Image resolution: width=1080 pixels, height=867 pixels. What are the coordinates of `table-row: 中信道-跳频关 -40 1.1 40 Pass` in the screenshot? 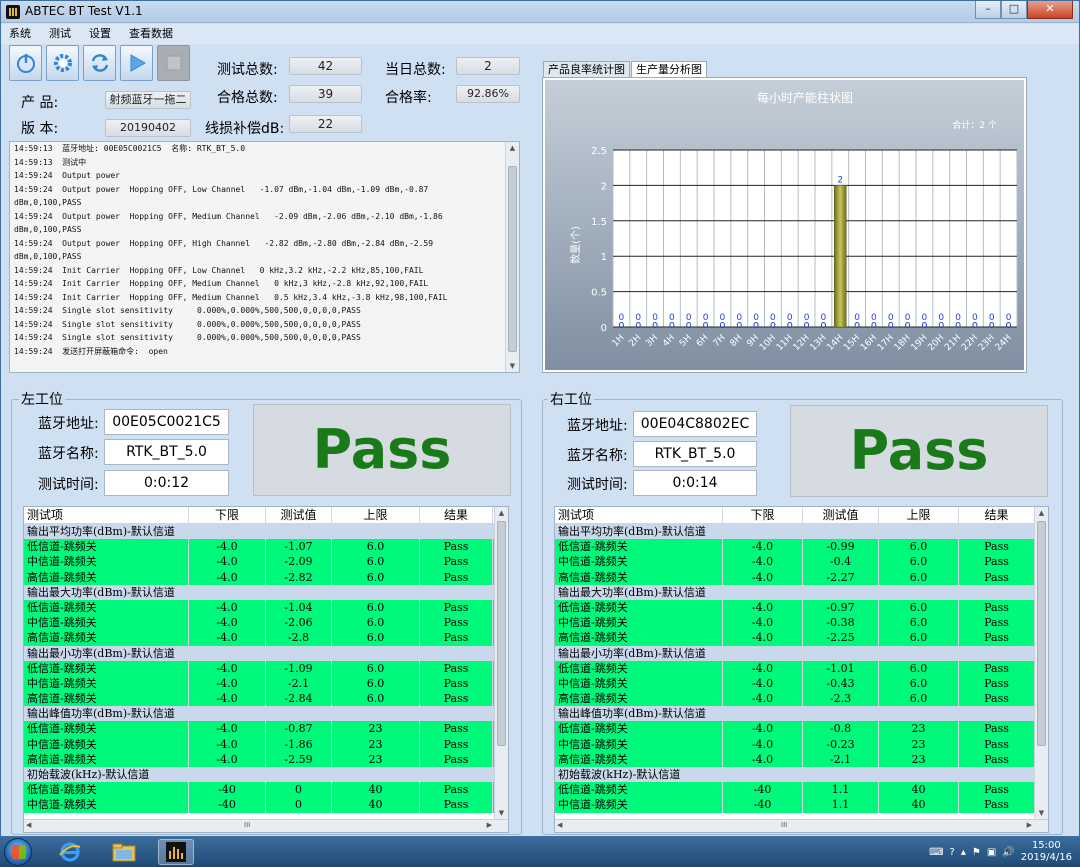 It's located at (801, 805).